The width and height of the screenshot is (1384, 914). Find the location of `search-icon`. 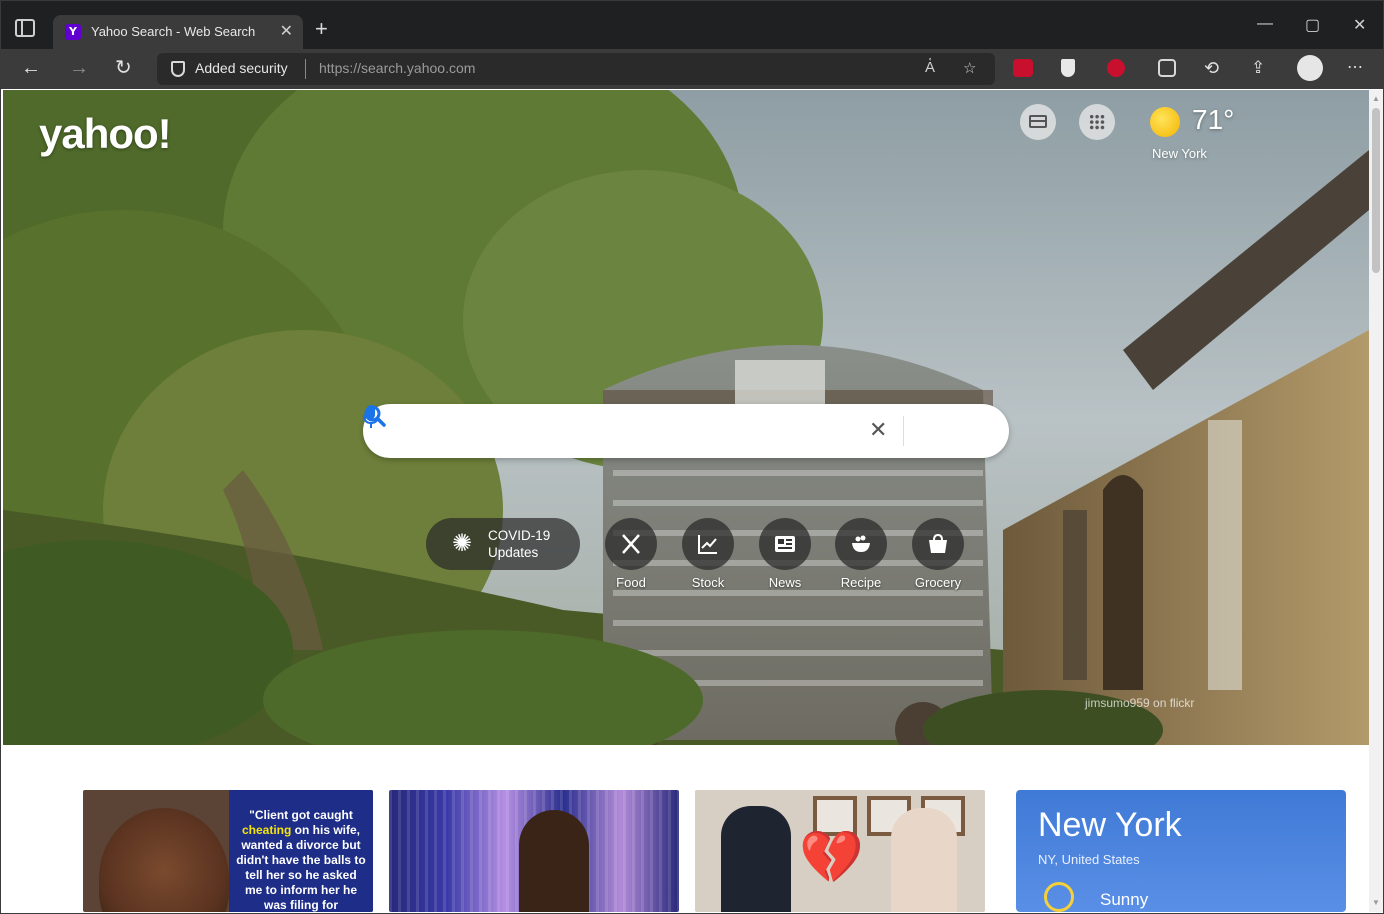

search-icon is located at coordinates (375, 416).